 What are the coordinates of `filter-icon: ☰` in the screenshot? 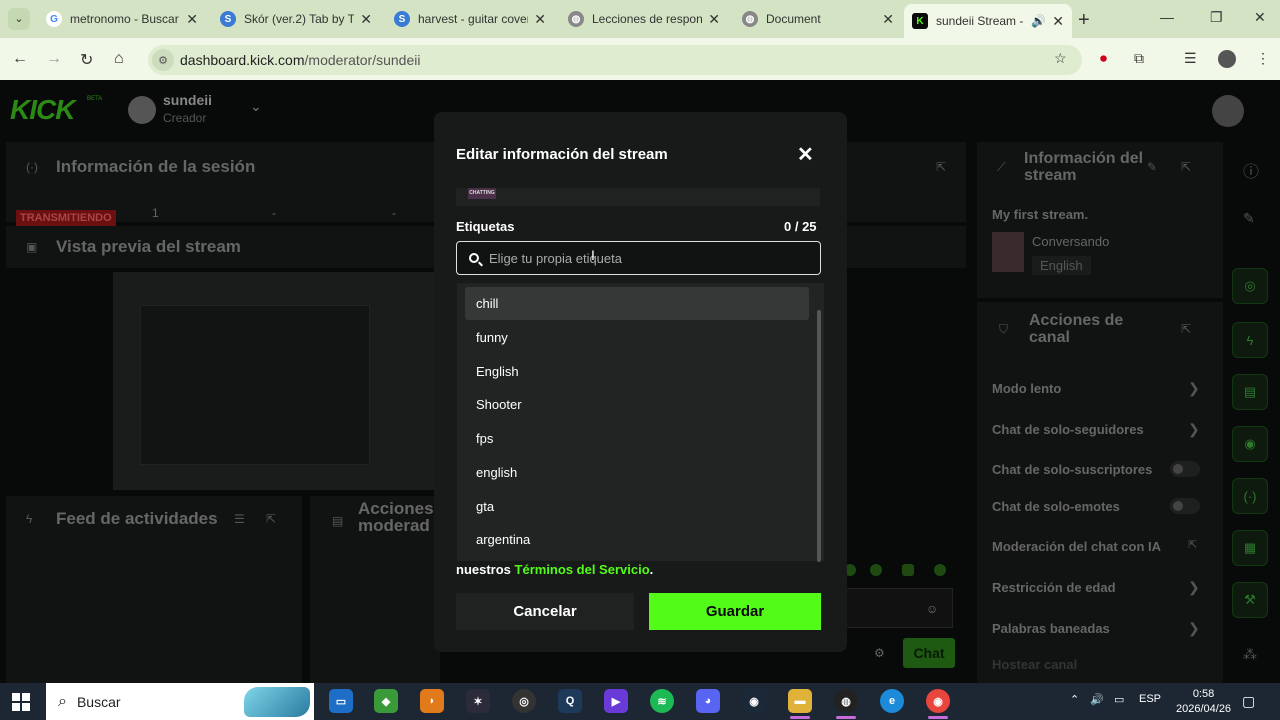 It's located at (239, 519).